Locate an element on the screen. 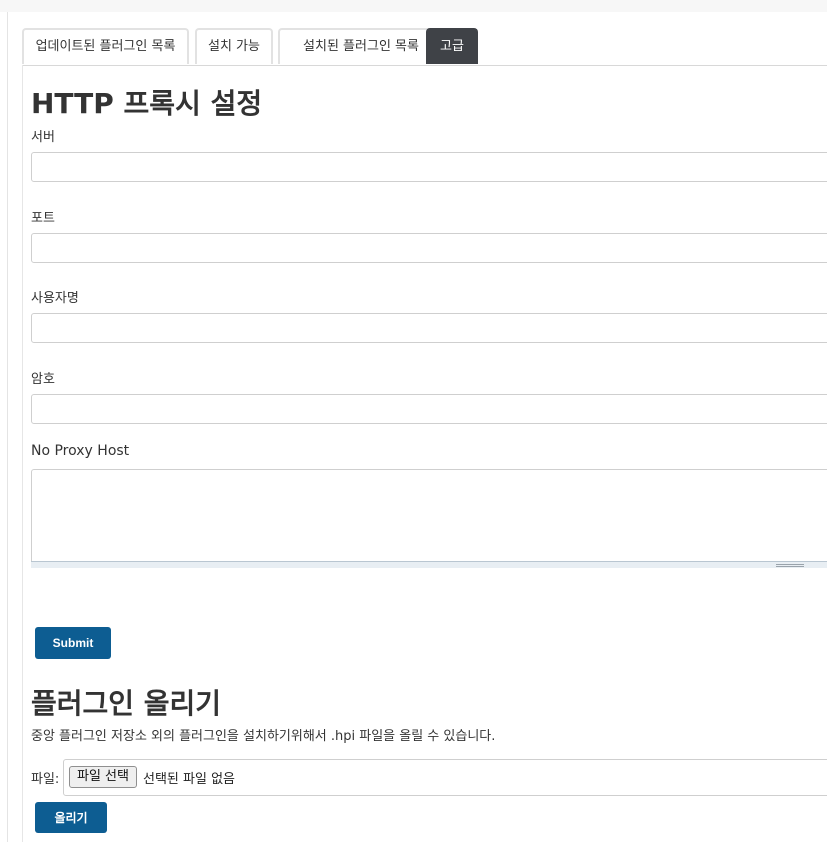 Image resolution: width=827 pixels, height=842 pixels. username-input is located at coordinates (429, 328).